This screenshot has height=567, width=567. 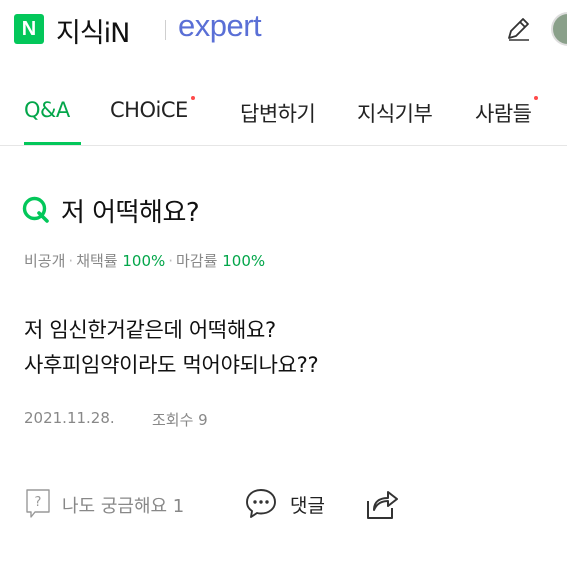 I want to click on question-body-line: 사후피임약이라도 먹어야되나요??, so click(x=171, y=365).